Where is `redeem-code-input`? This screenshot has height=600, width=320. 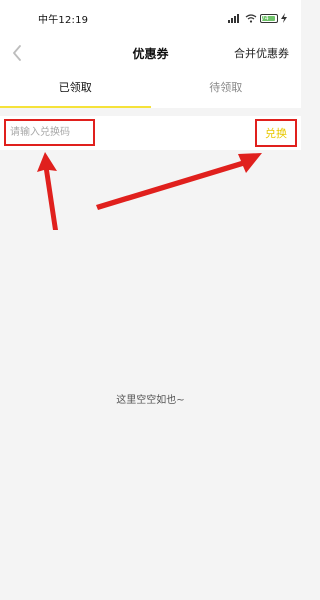 redeem-code-input is located at coordinates (49, 132).